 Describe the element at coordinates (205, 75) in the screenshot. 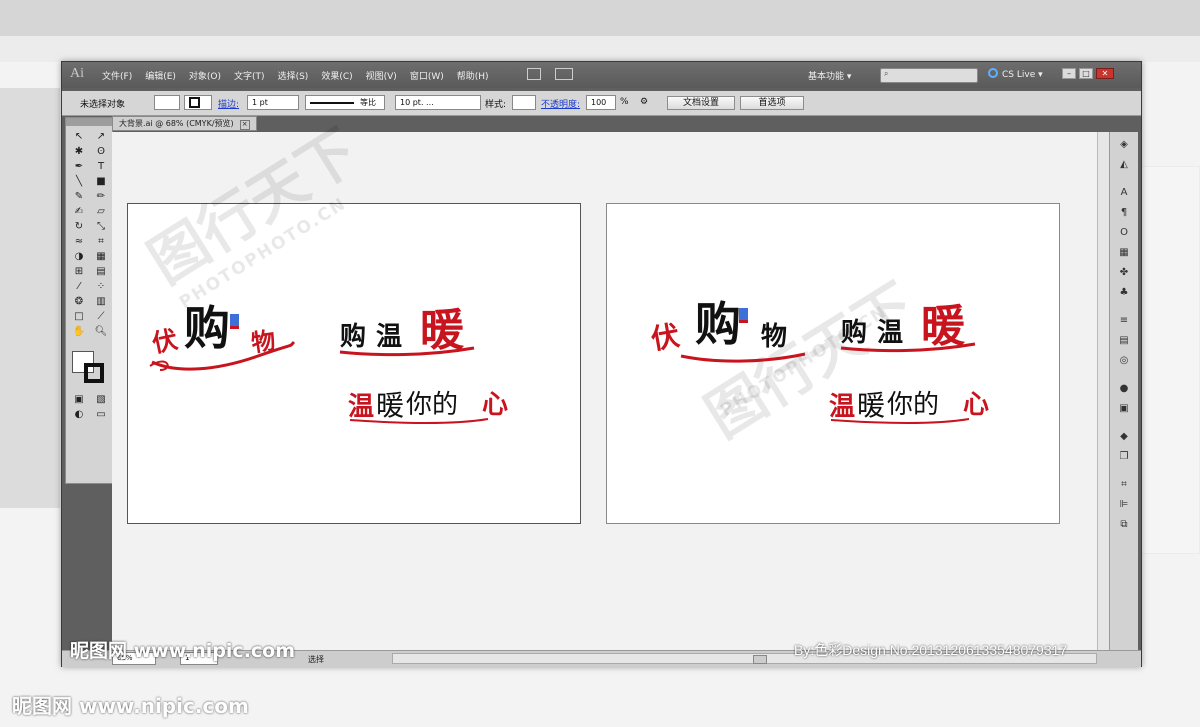

I see `menu-object: 对象(O)` at that location.